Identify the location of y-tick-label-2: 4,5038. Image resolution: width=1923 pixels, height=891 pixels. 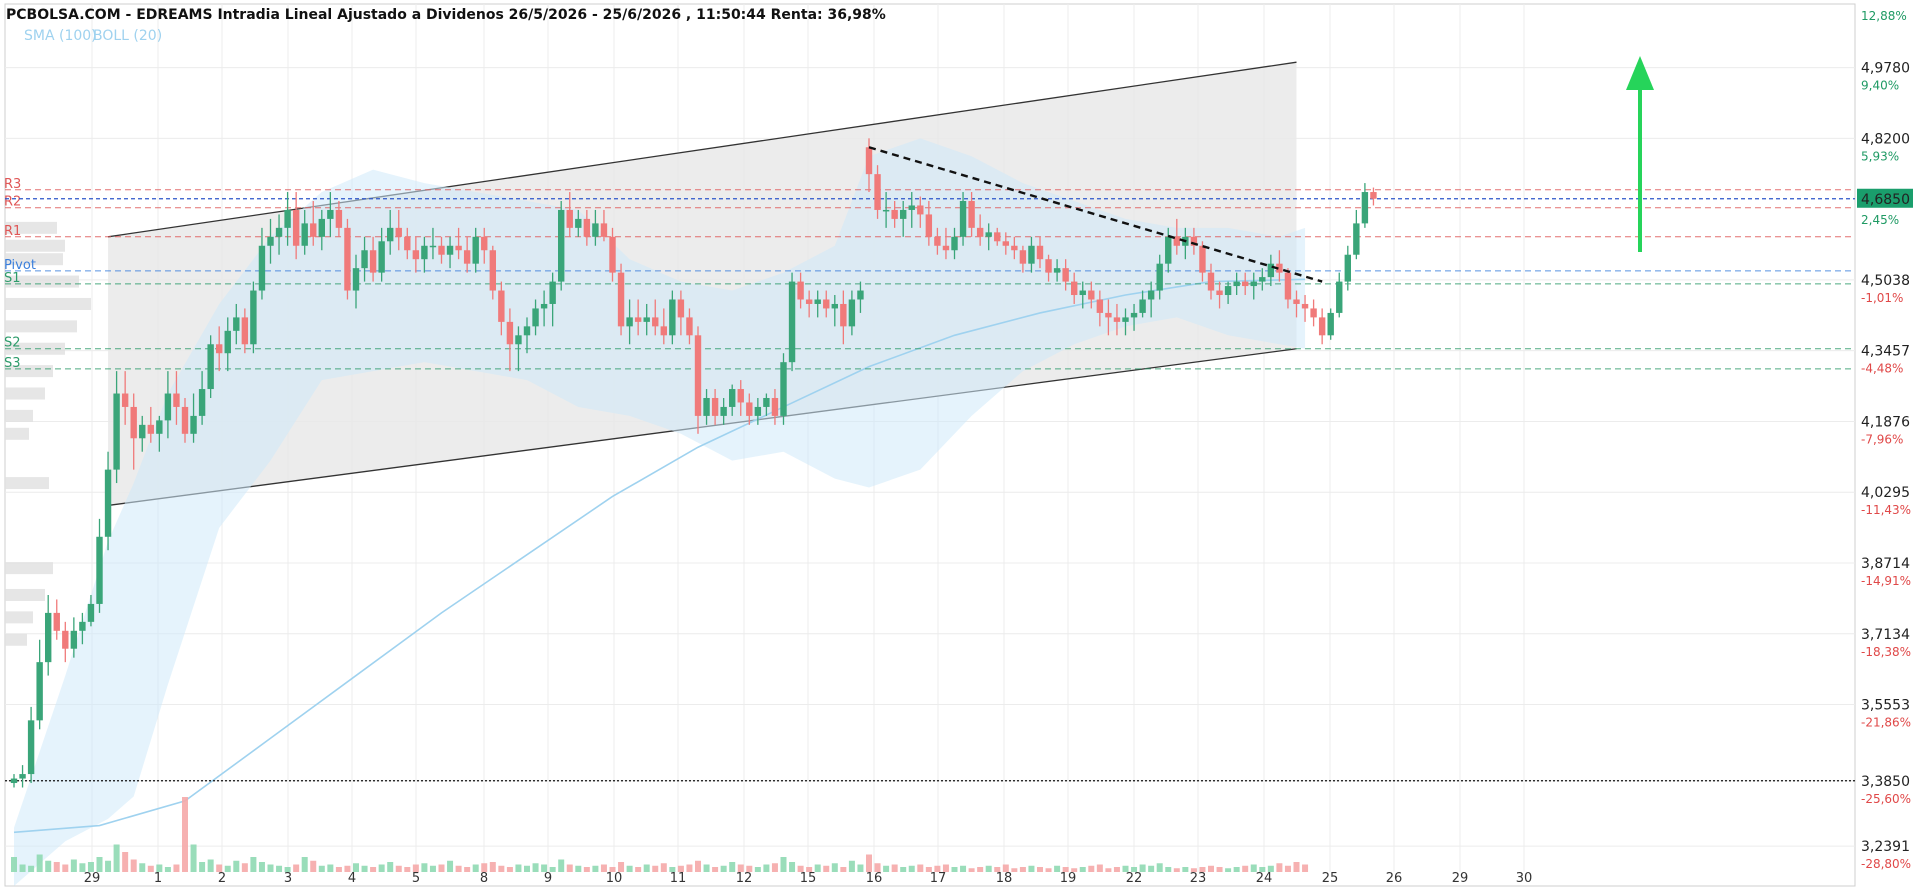
(1885, 281).